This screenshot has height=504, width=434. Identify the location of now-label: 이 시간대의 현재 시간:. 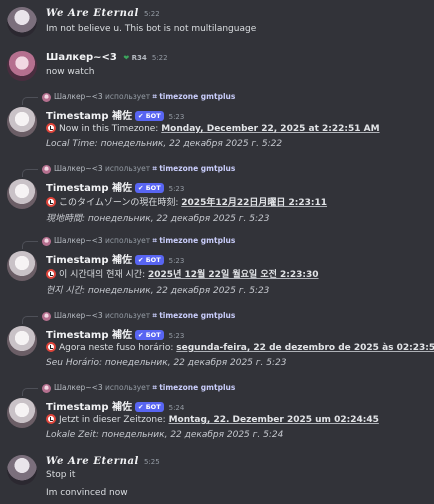
(102, 275).